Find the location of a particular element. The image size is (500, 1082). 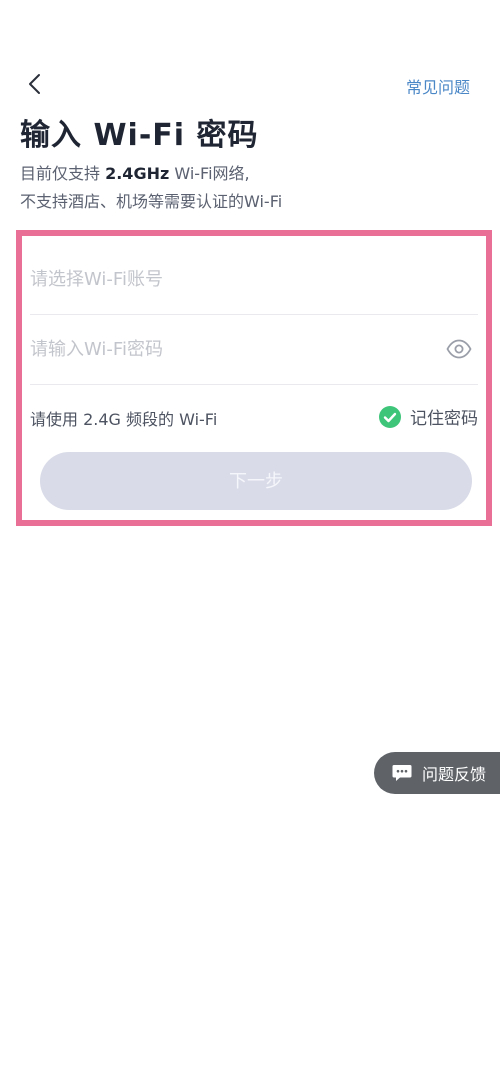

subtitle-line-1: 目前仅支持 2.4GHz Wi-Fi网络, is located at coordinates (151, 174).